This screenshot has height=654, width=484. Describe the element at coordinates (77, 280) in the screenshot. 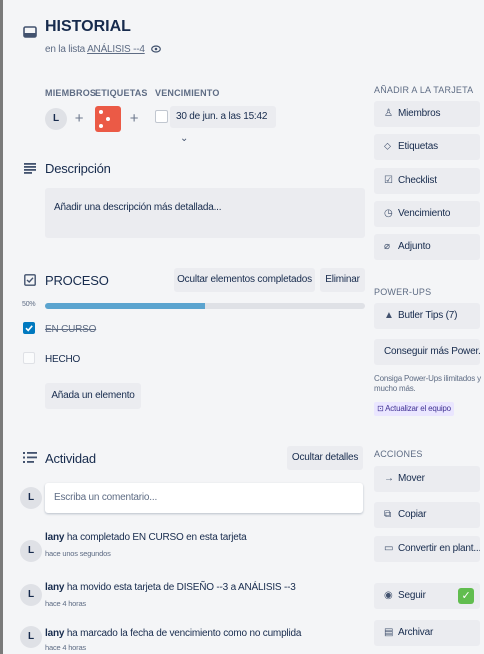

I see `checklist-title: PROCESO` at that location.